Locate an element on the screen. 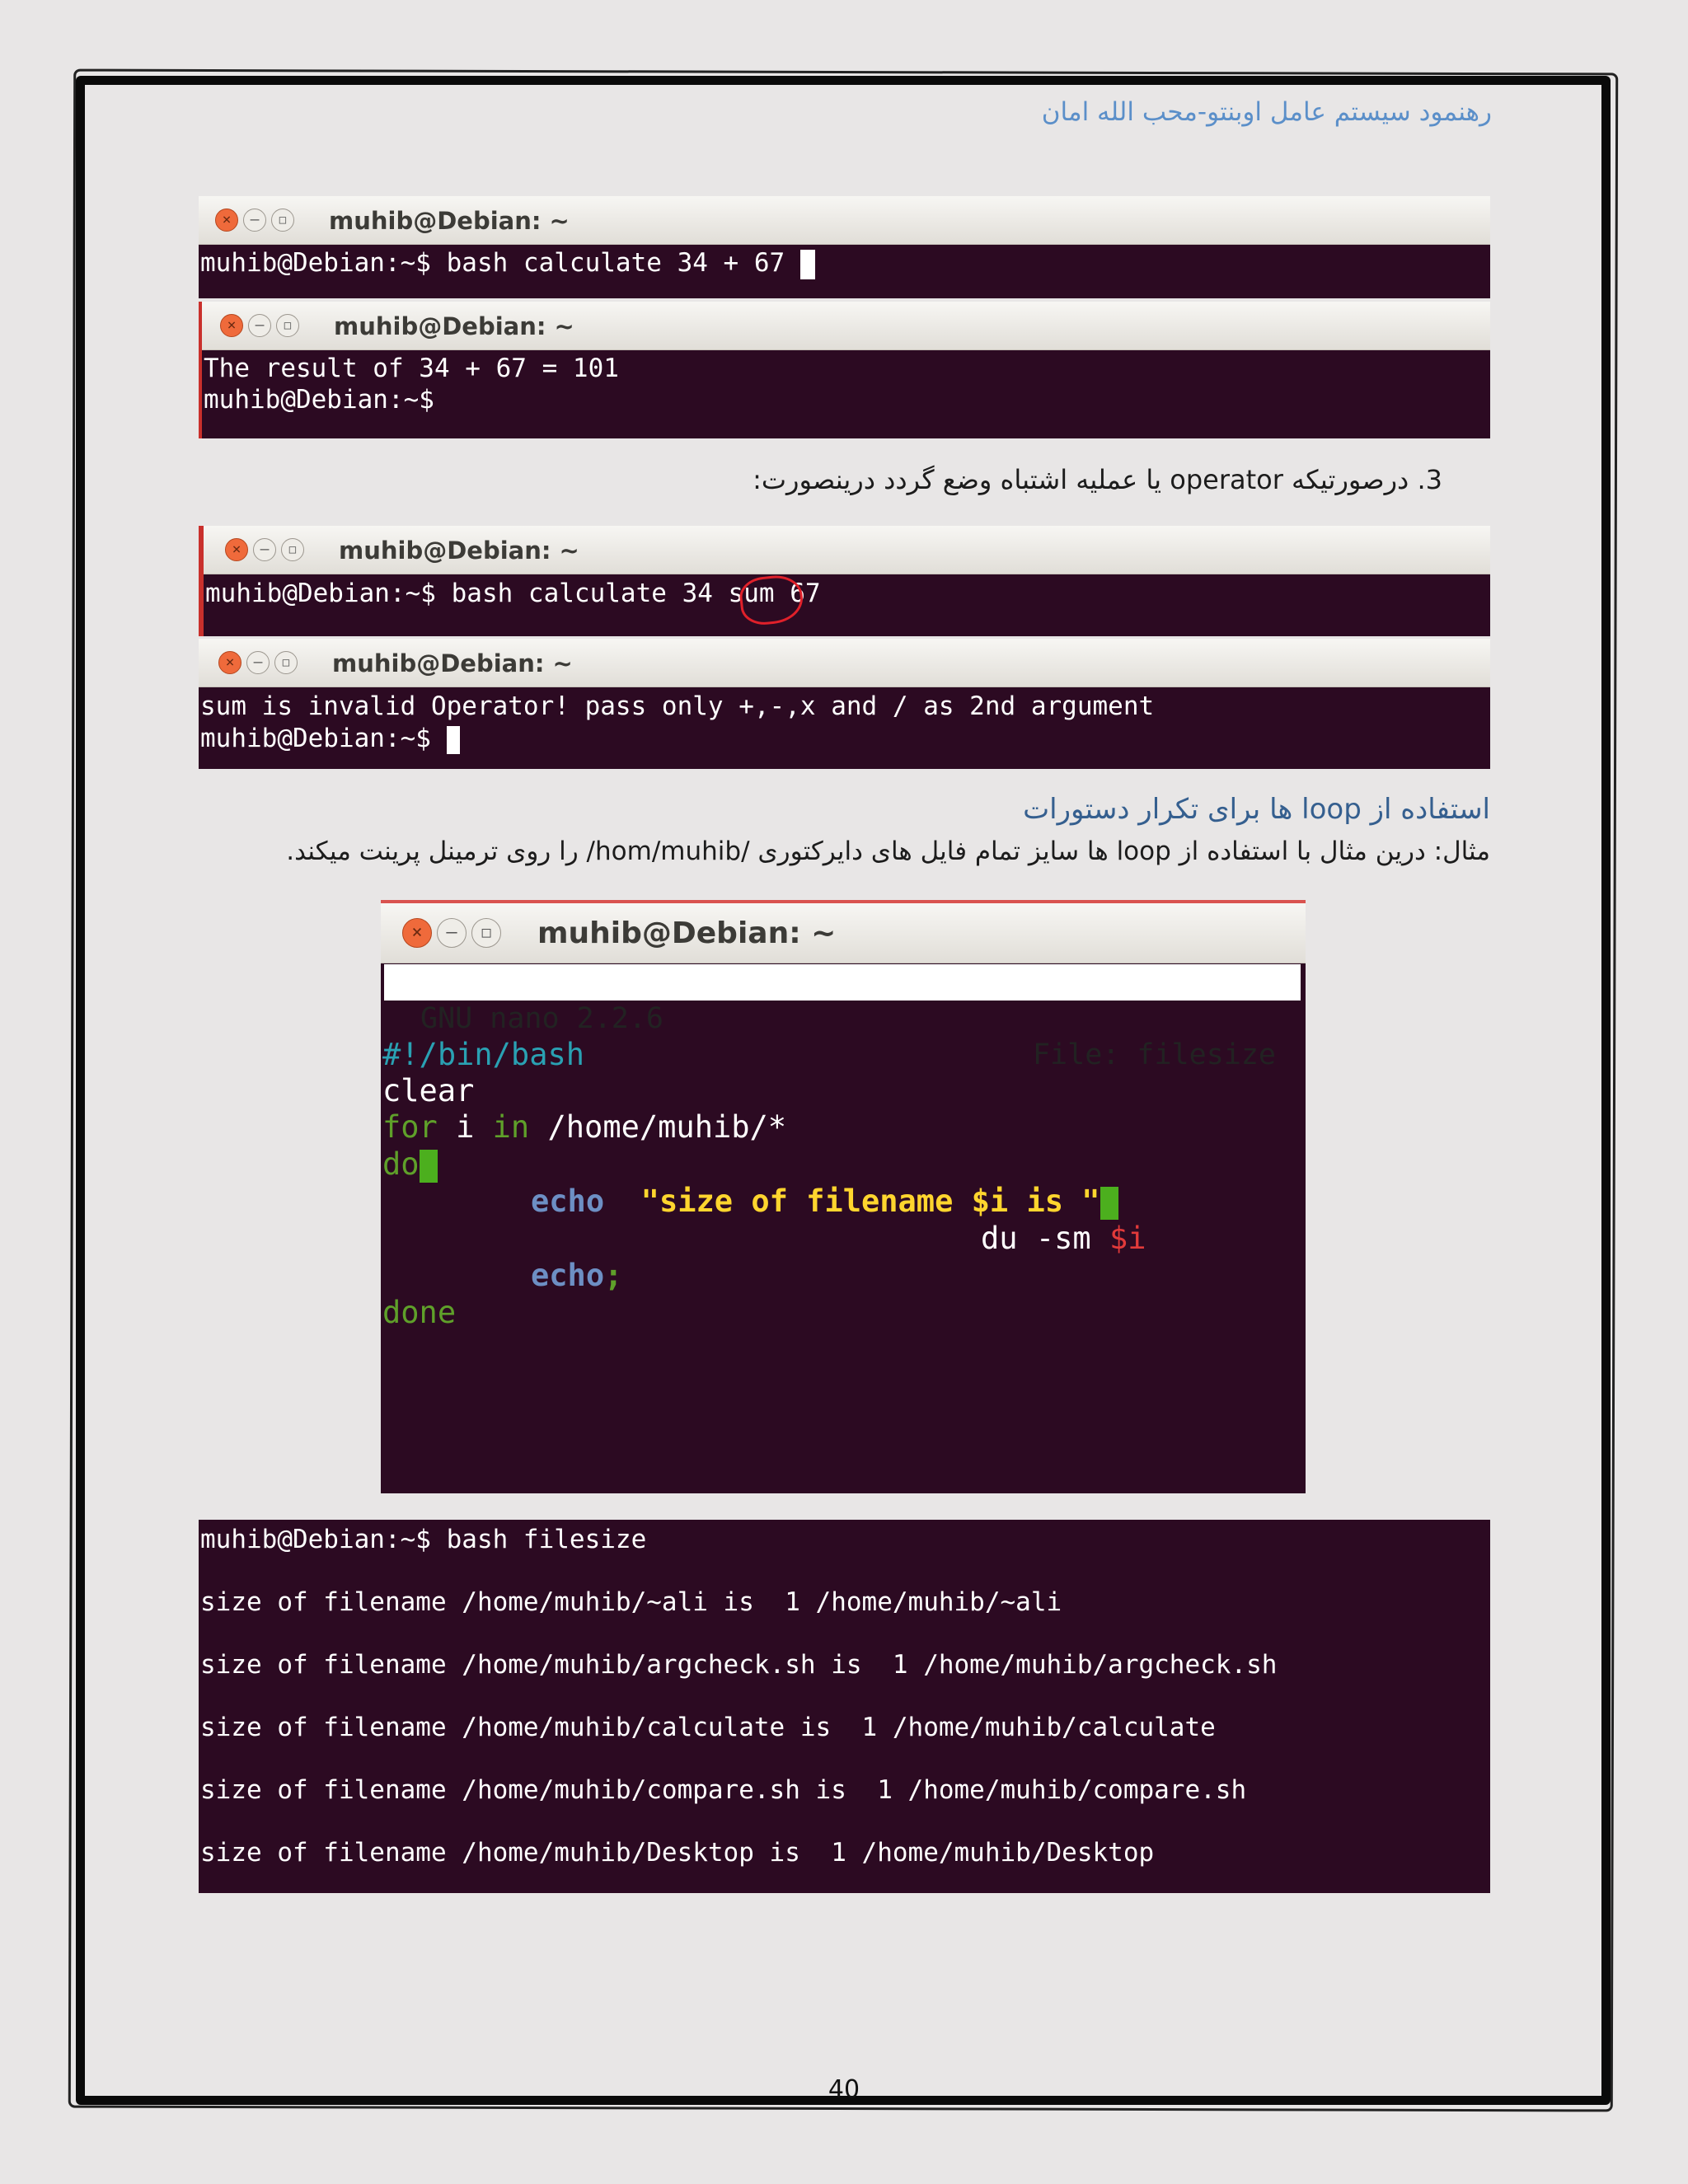 This screenshot has width=1688, height=2184. code-line: #!/bin/bash is located at coordinates (483, 1054).